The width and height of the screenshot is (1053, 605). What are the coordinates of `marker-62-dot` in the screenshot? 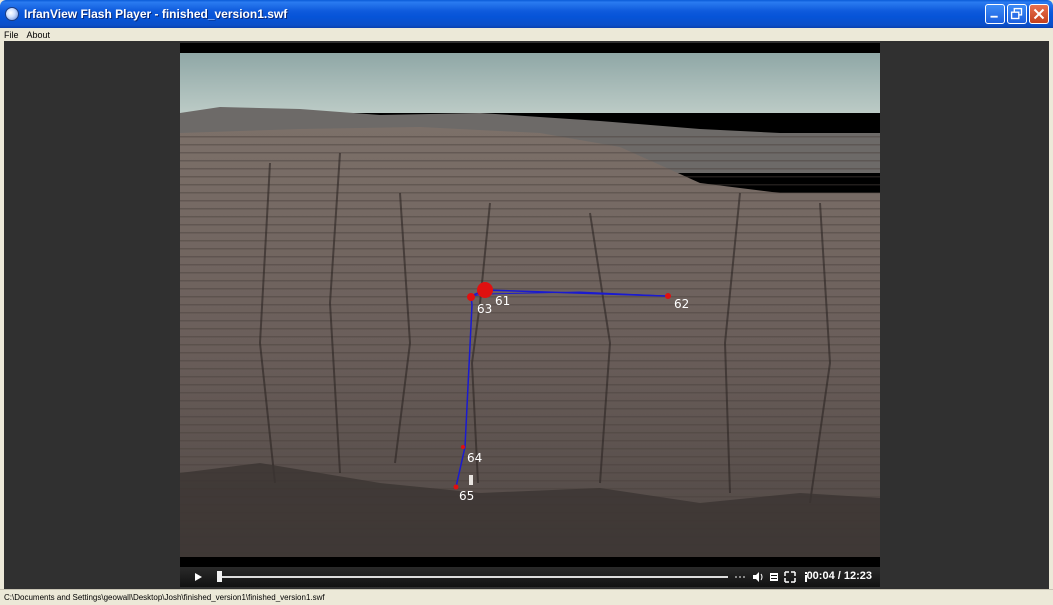 It's located at (668, 296).